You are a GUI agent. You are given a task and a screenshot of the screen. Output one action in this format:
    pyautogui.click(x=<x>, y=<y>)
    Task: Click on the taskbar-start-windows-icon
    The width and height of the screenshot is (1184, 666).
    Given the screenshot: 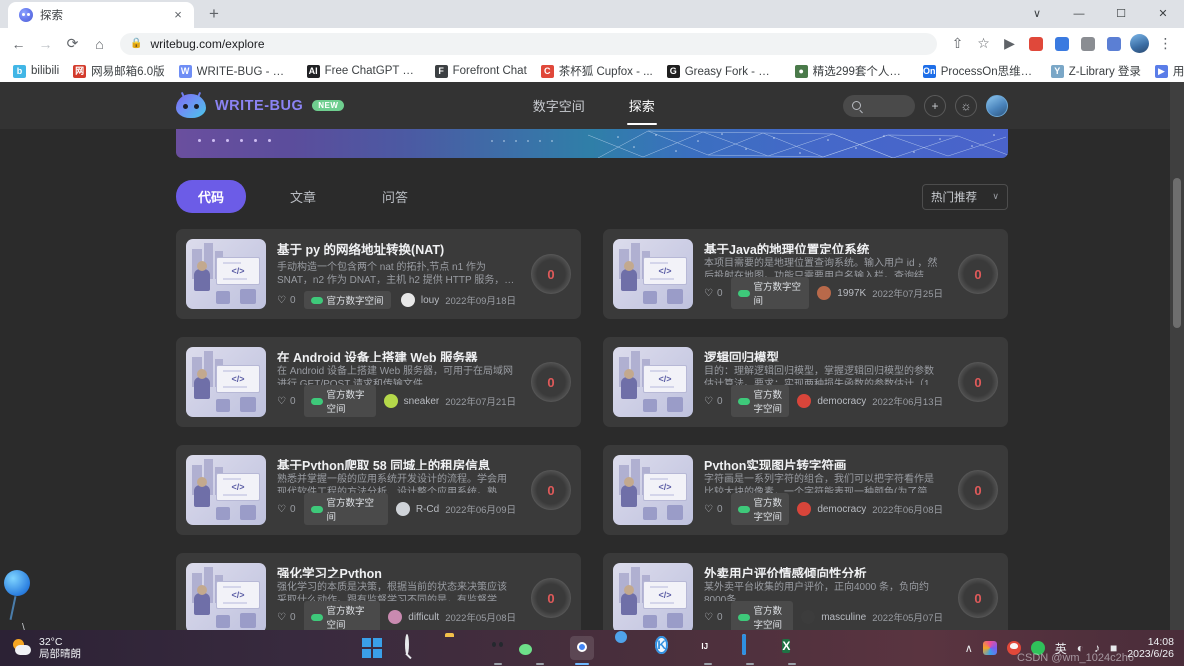 What is the action you would take?
    pyautogui.click(x=372, y=648)
    